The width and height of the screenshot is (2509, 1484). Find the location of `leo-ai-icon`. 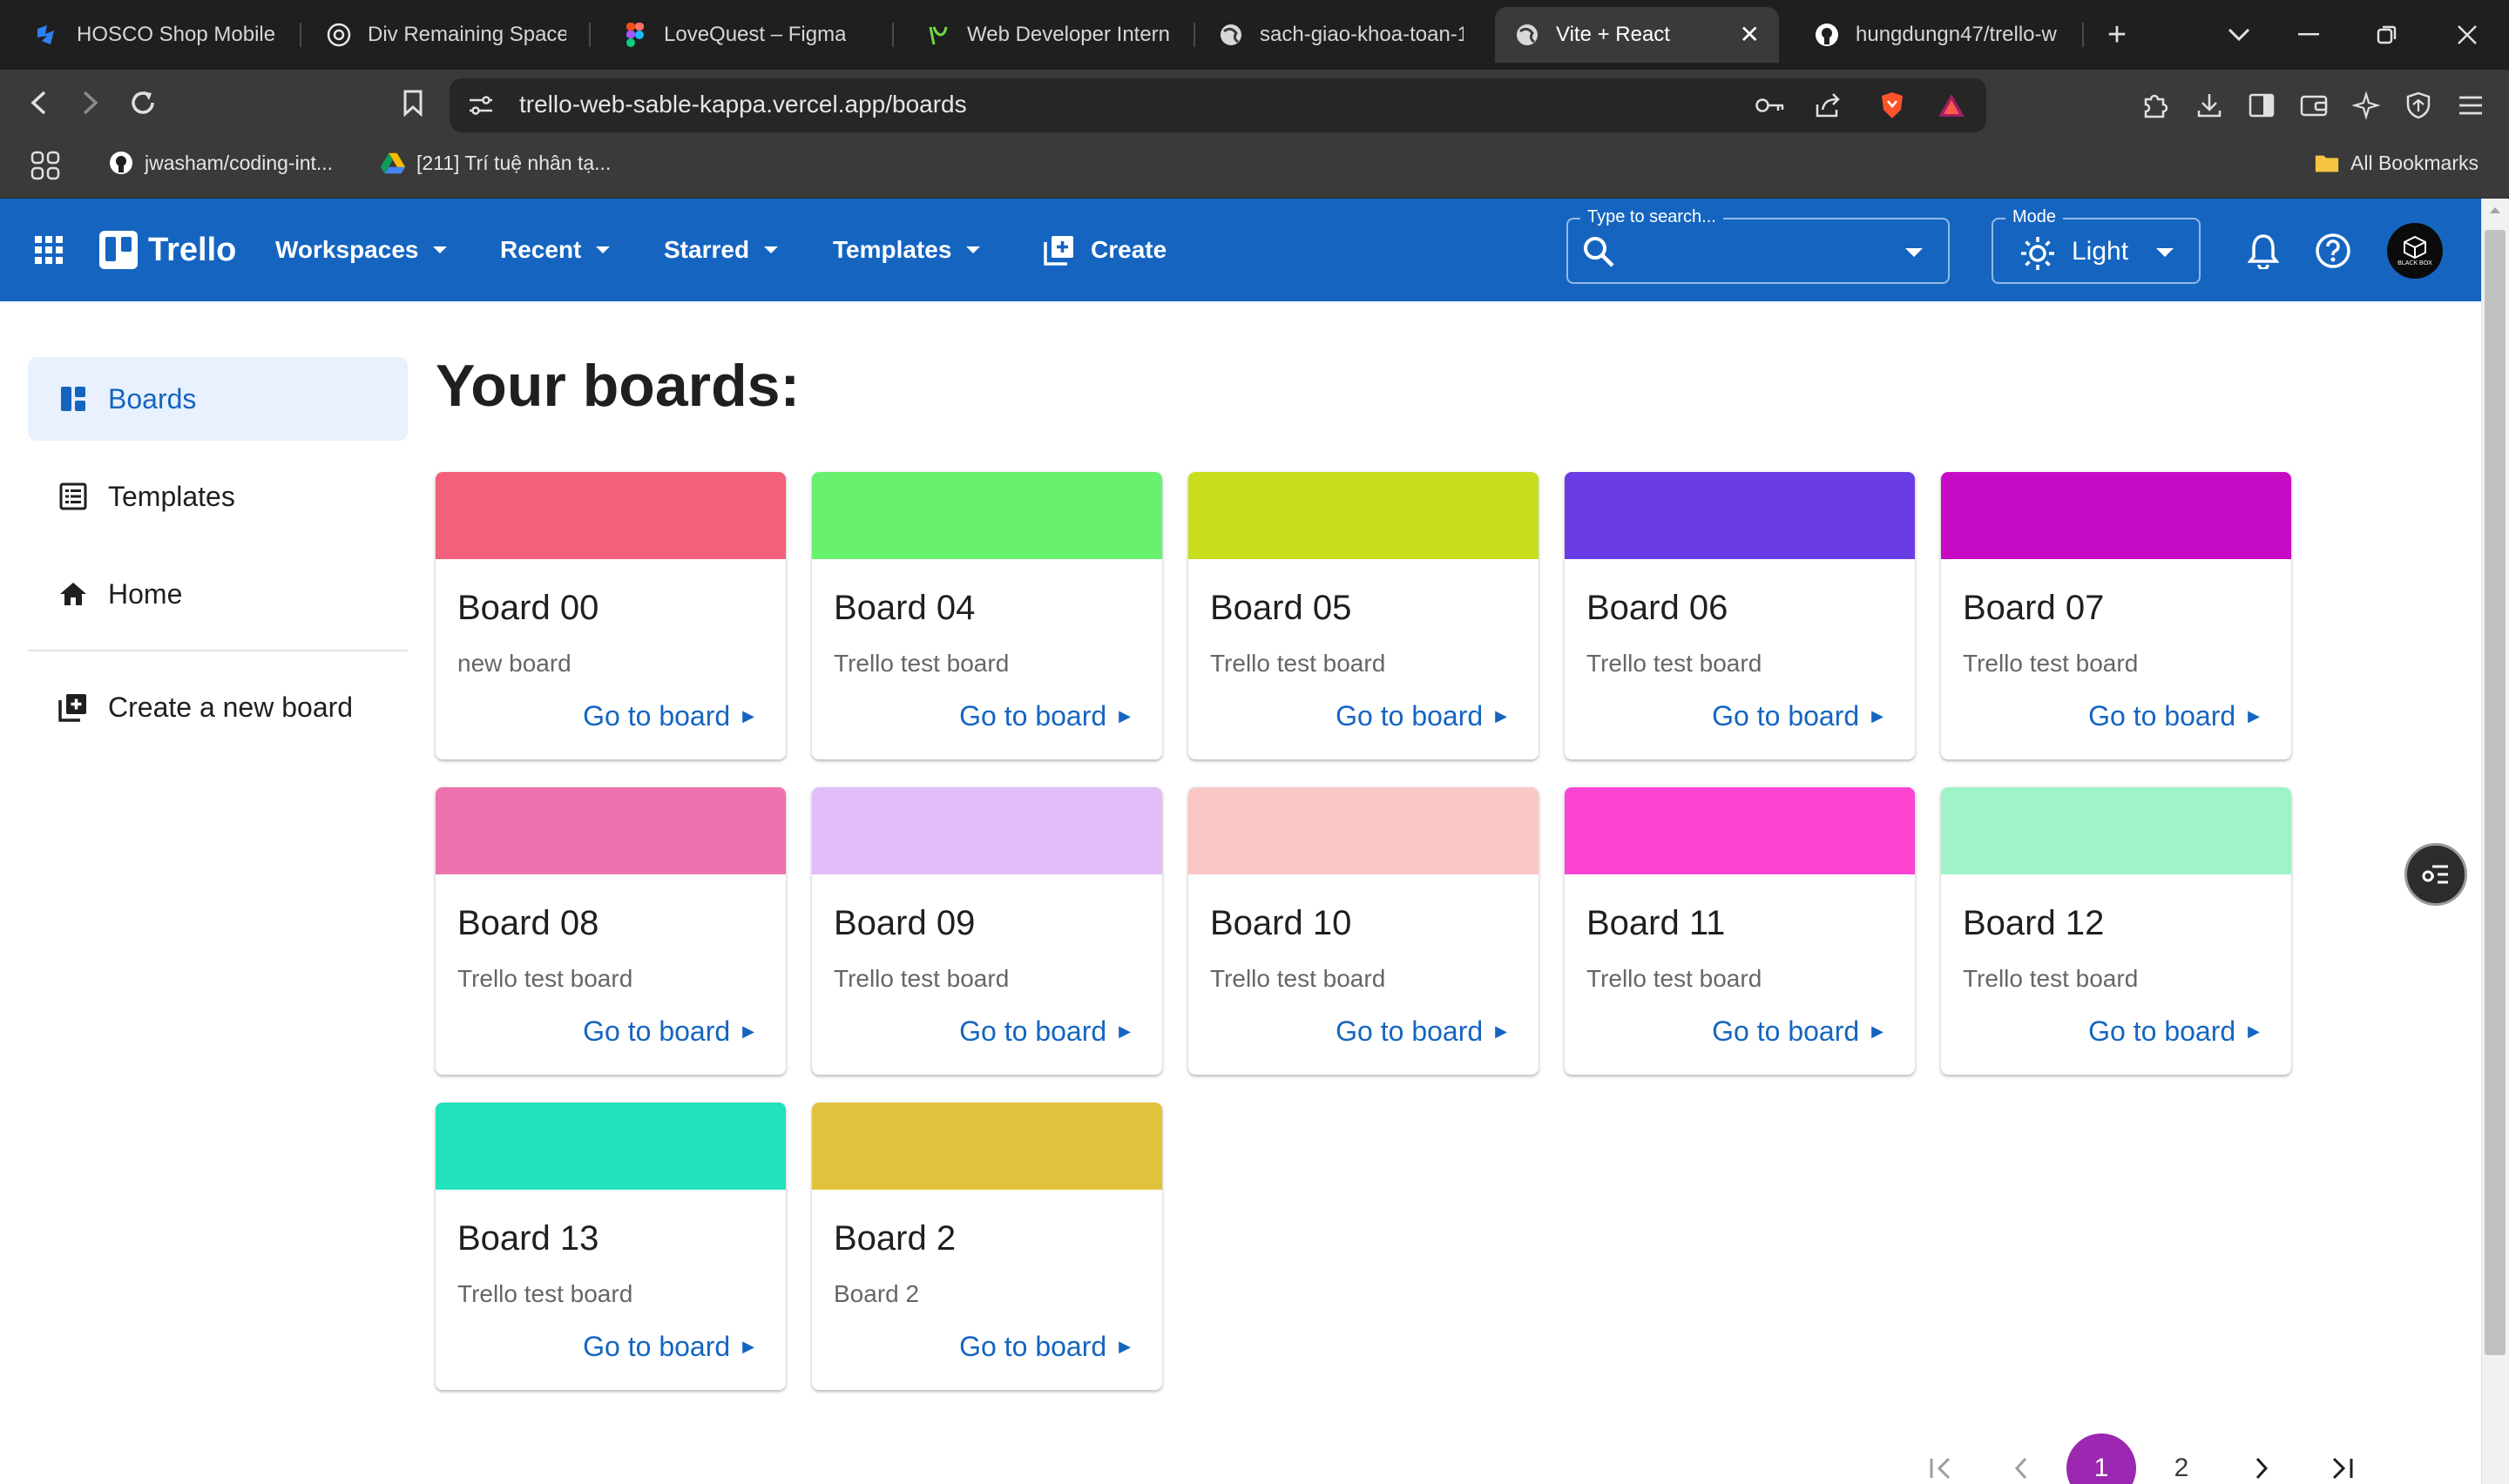

leo-ai-icon is located at coordinates (2366, 105).